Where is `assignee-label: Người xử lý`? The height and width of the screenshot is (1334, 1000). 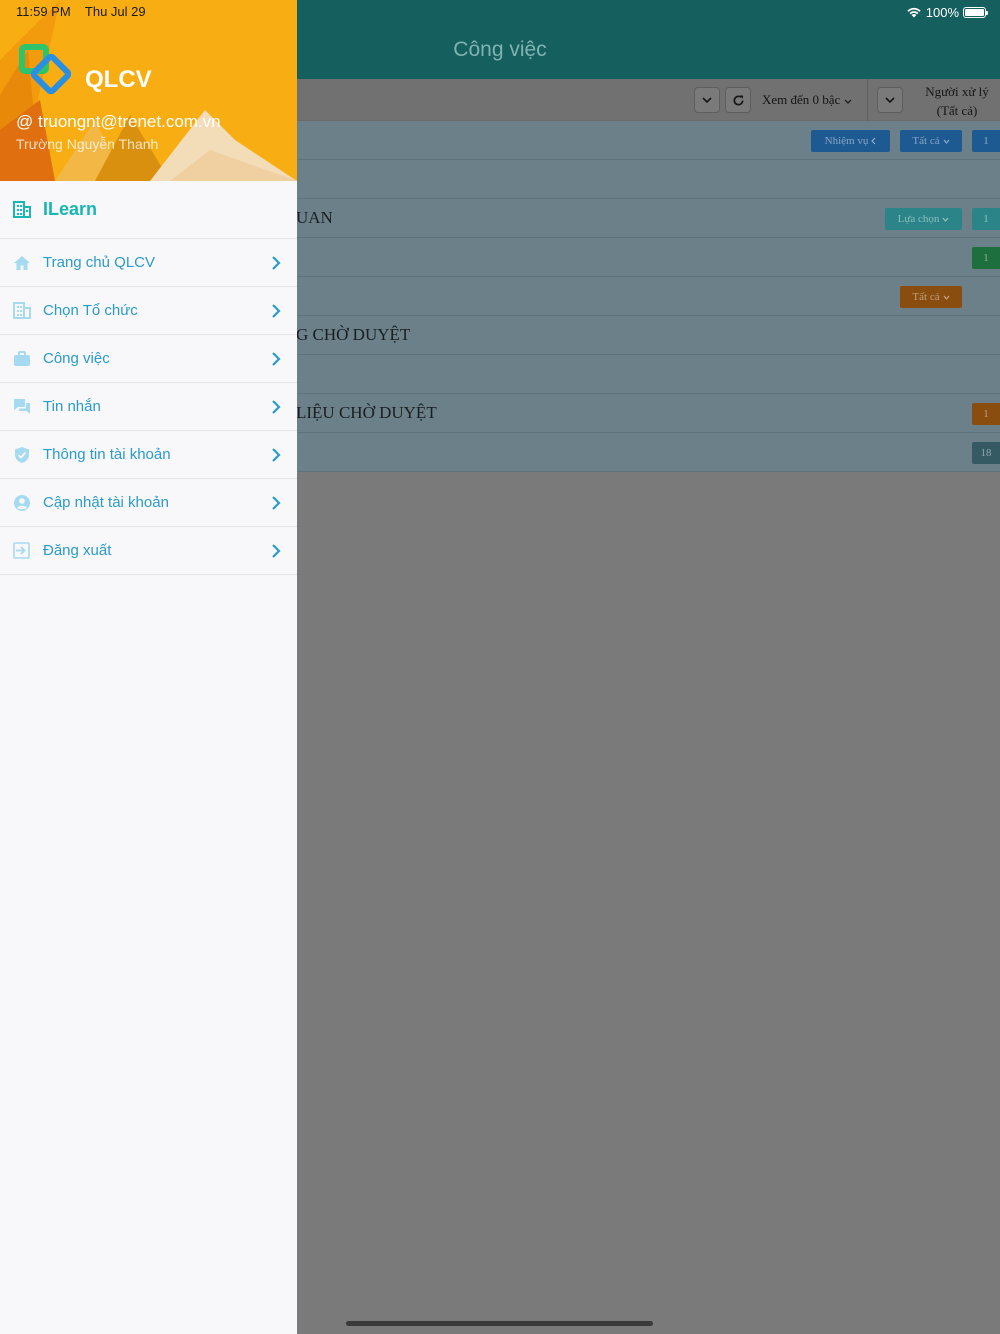 assignee-label: Người xử lý is located at coordinates (957, 91).